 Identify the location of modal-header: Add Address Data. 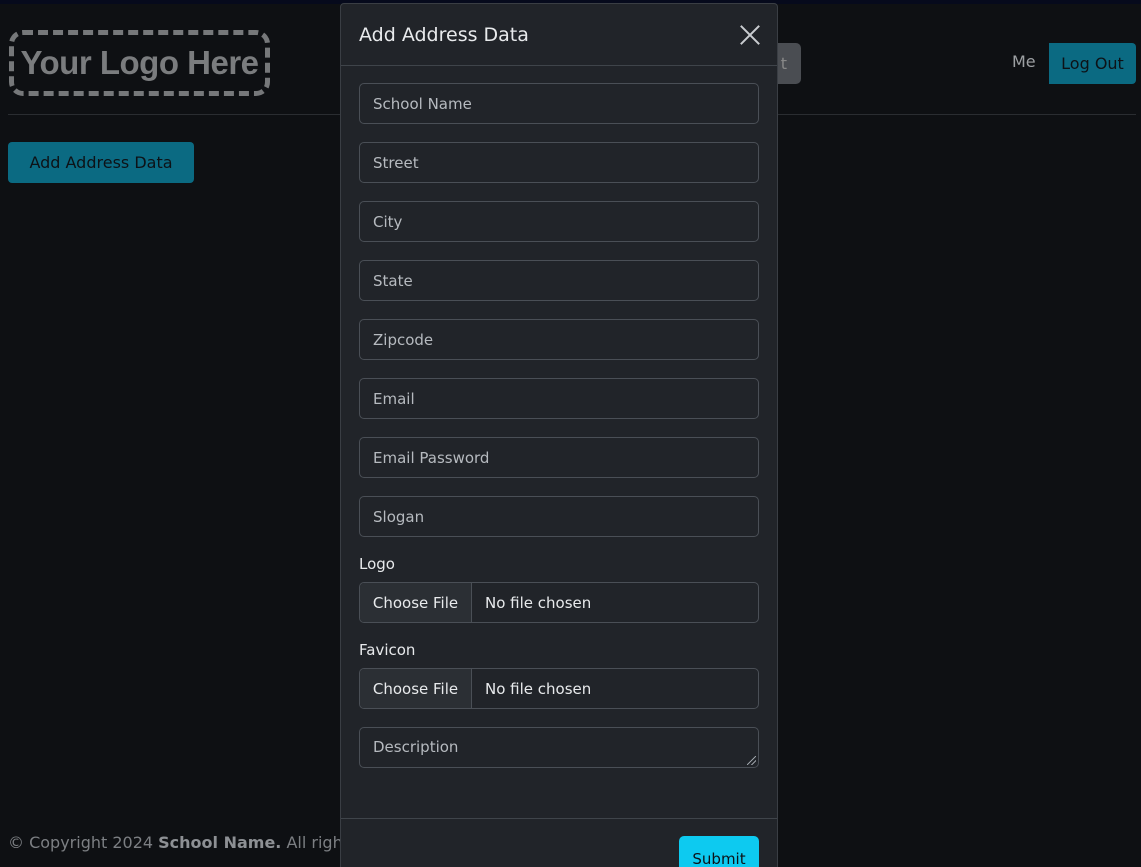
(559, 35).